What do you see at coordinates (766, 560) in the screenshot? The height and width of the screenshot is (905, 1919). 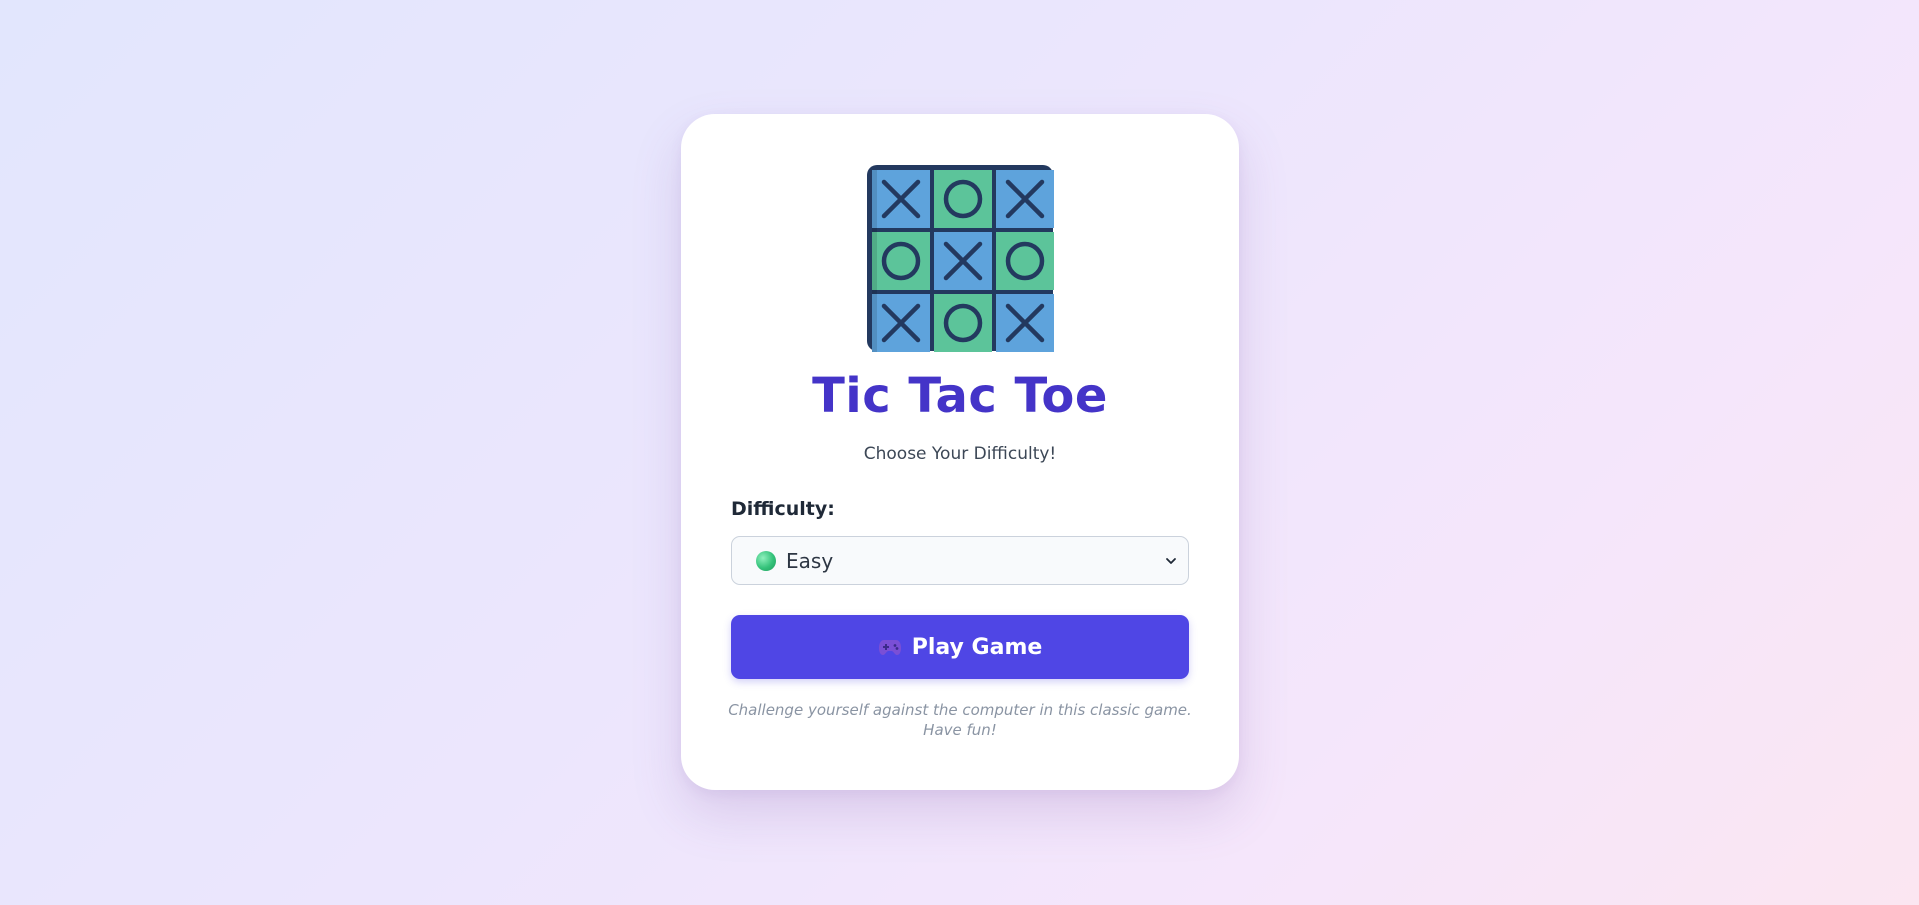 I see `green-dot-icon` at bounding box center [766, 560].